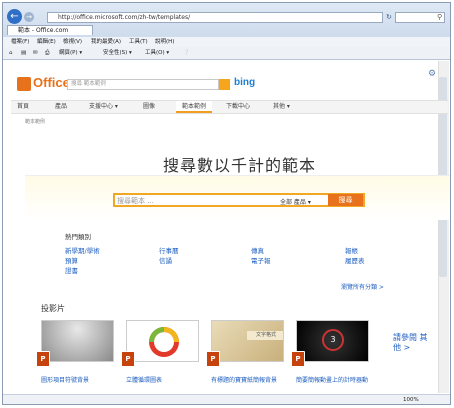  I want to click on template-label: 簡要簡報動畫上的計時器動, so click(332, 379).